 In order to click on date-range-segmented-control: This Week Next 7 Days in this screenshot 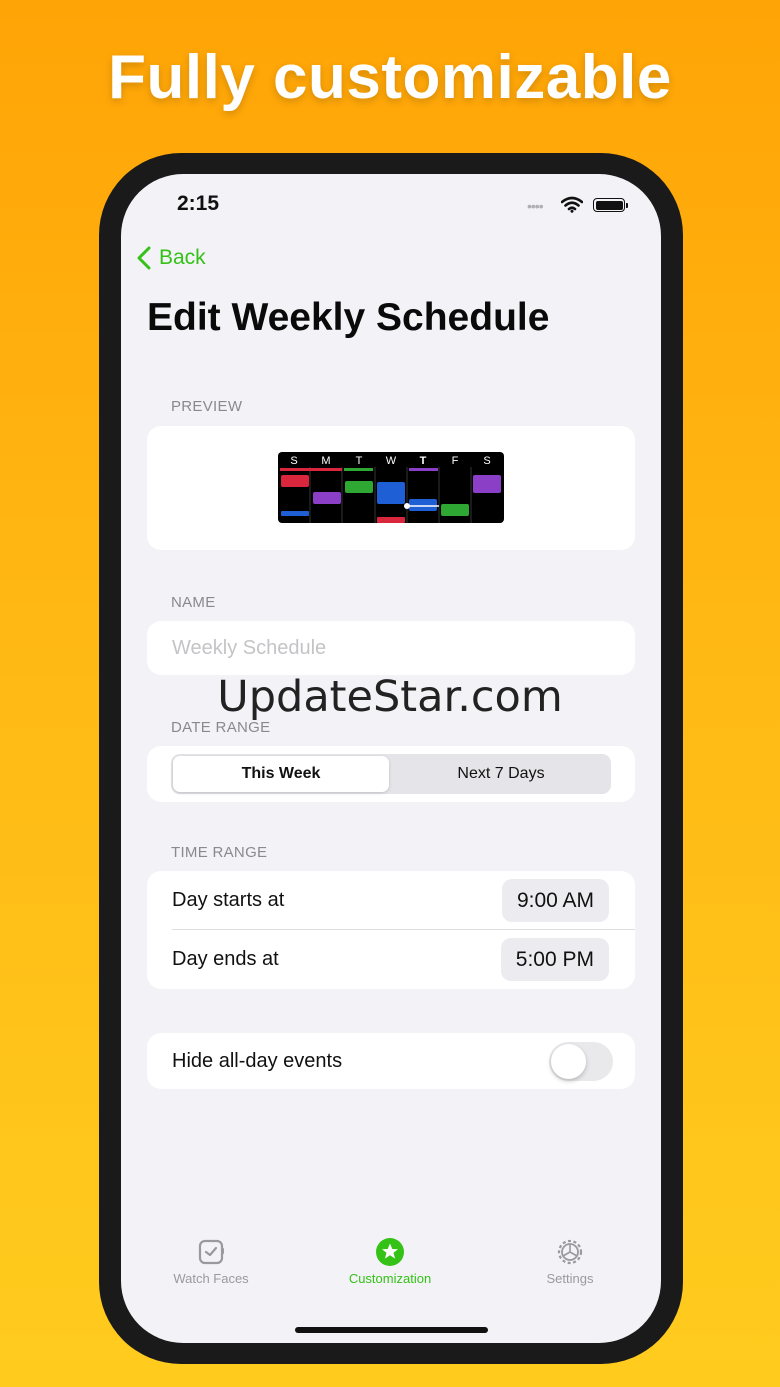, I will do `click(391, 774)`.